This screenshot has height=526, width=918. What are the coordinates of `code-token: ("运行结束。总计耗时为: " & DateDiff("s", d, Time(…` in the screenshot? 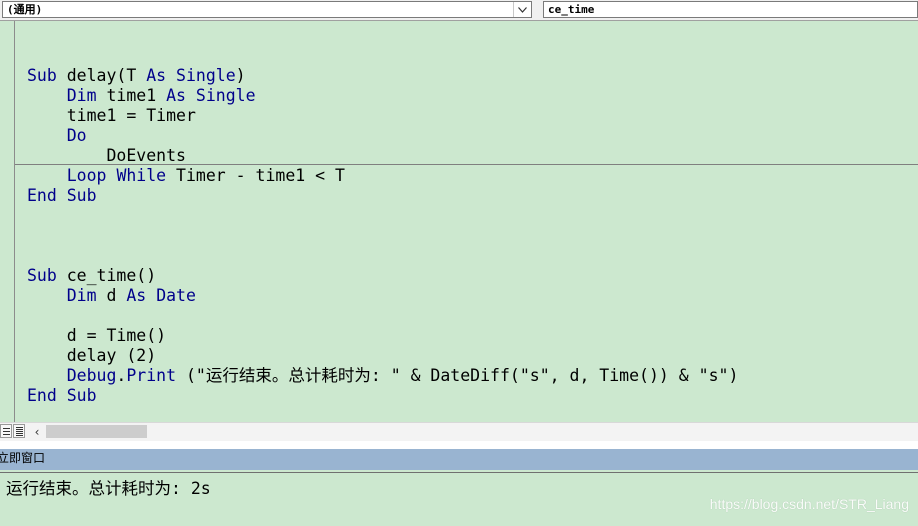 It's located at (457, 375).